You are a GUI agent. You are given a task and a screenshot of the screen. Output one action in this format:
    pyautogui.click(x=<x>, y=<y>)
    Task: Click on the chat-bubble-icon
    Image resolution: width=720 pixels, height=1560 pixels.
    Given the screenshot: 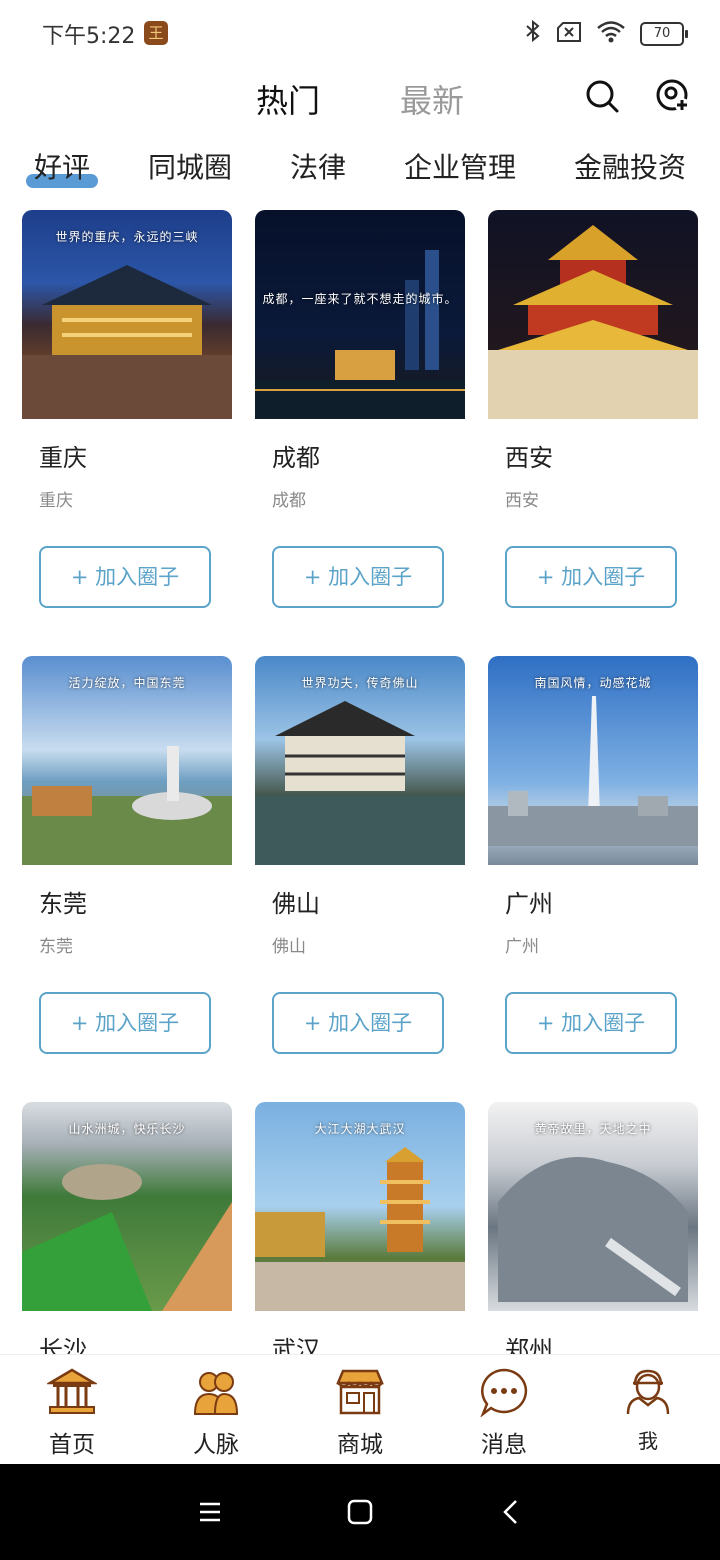 What is the action you would take?
    pyautogui.click(x=504, y=1392)
    